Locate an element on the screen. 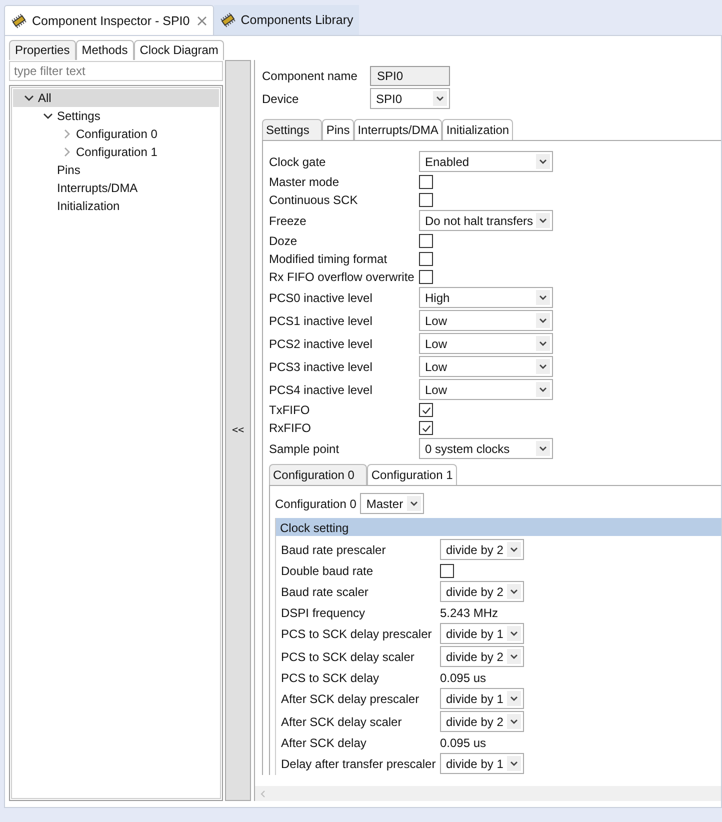 Image resolution: width=722 pixels, height=822 pixels. collapse-splitter: << is located at coordinates (238, 430).